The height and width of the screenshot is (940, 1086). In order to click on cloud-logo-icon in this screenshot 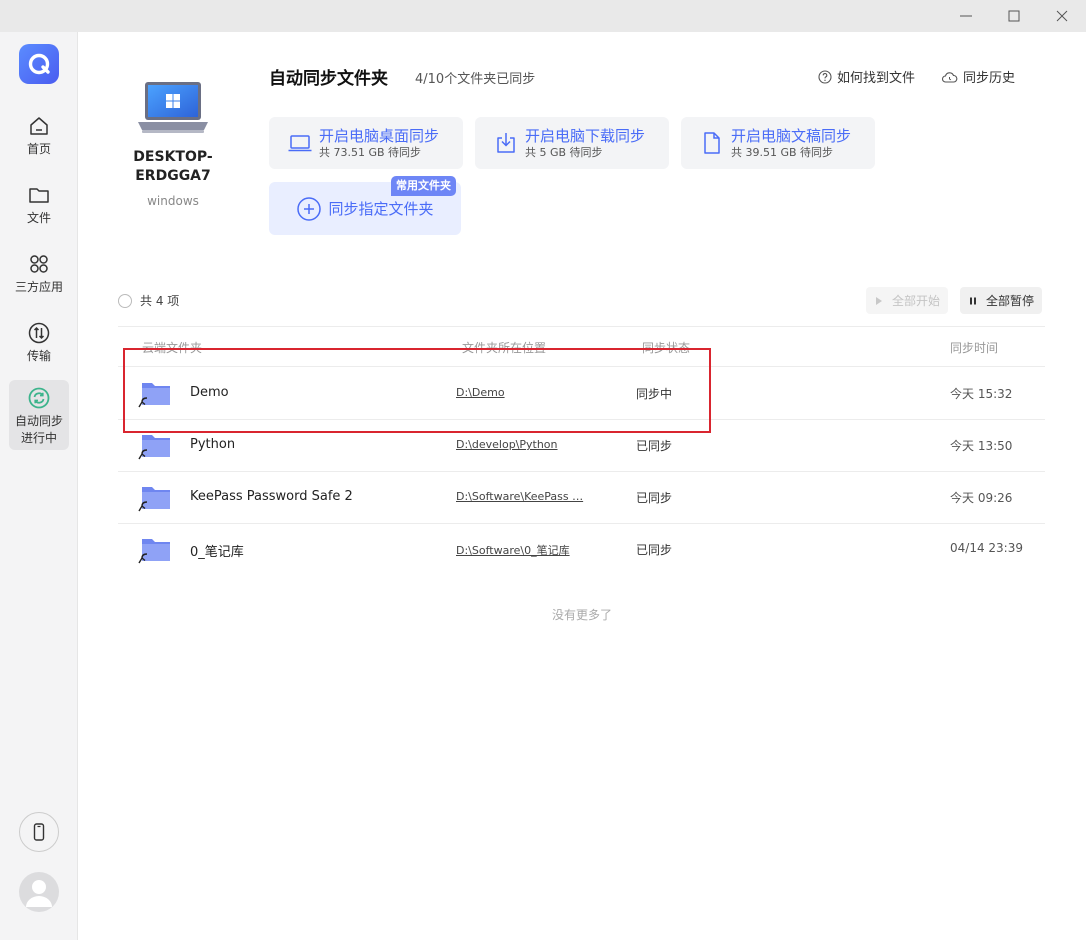, I will do `click(39, 64)`.